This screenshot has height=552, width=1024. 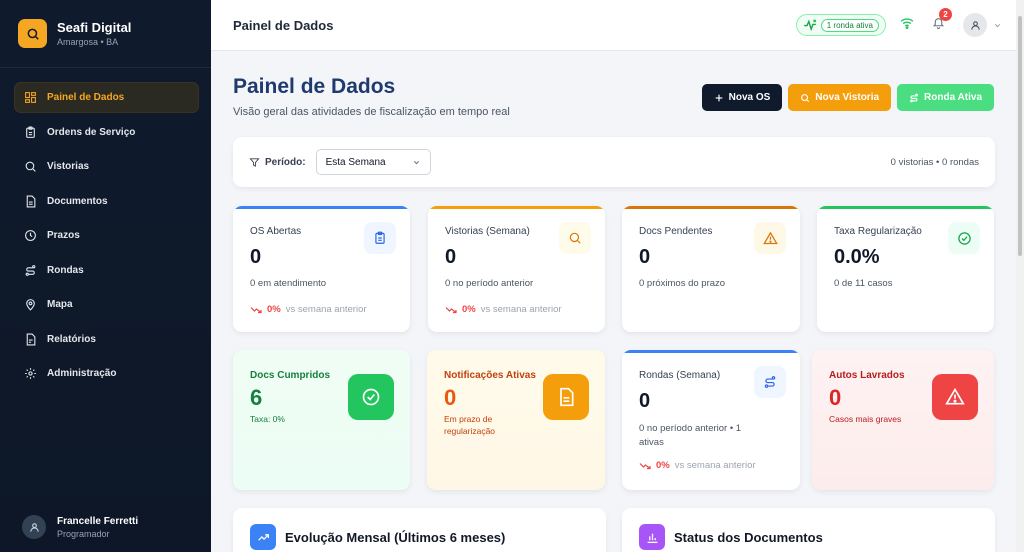 What do you see at coordinates (982, 25) in the screenshot?
I see `user-menu-button` at bounding box center [982, 25].